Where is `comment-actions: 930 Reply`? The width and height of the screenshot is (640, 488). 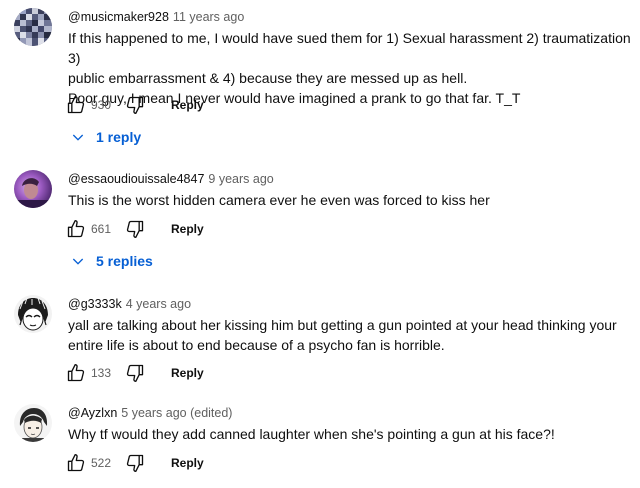 comment-actions: 930 Reply is located at coordinates (134, 105).